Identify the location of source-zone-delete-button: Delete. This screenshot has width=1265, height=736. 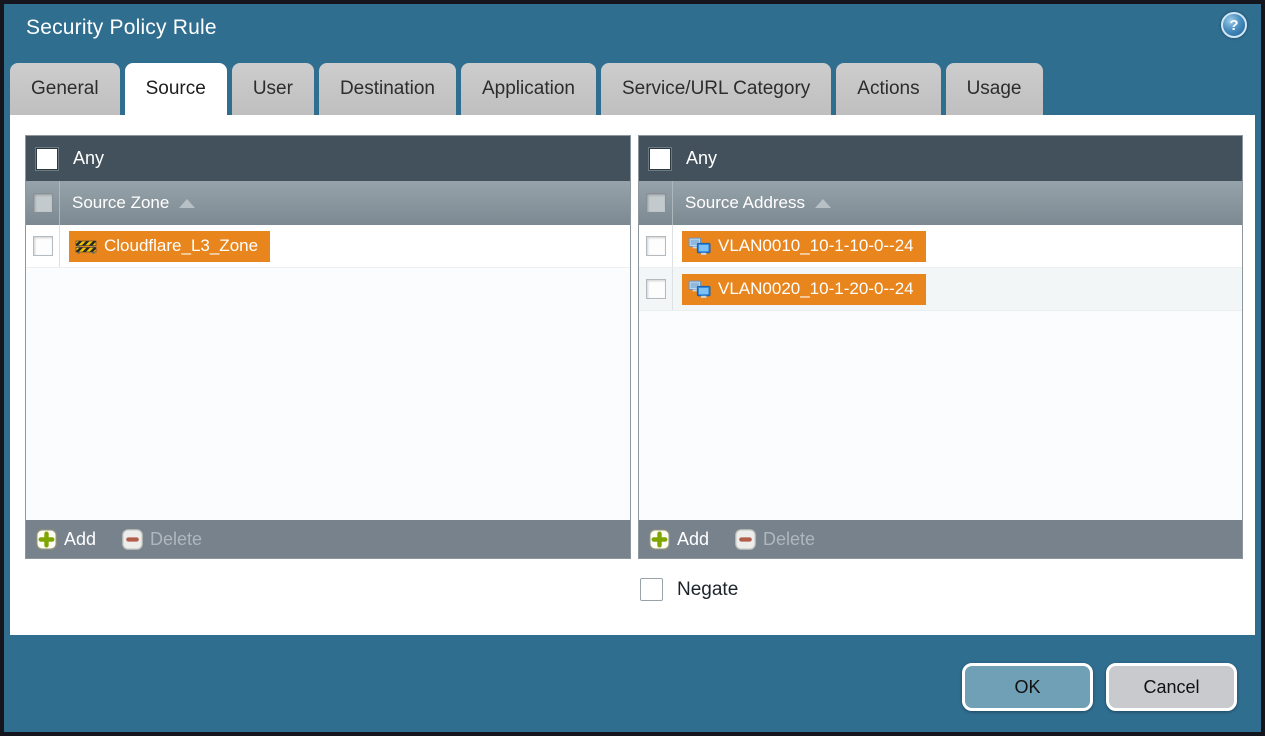
(162, 539).